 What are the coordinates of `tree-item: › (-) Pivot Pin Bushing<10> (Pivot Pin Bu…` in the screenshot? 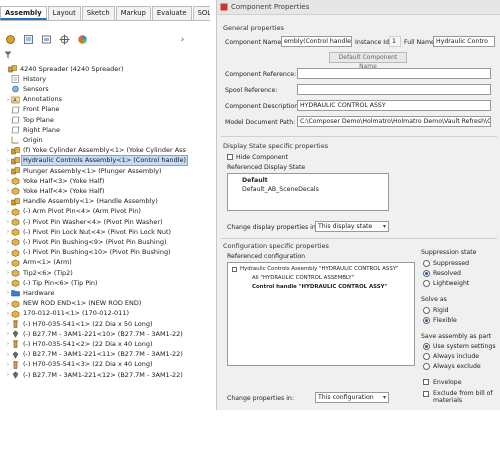 It's located at (105, 253).